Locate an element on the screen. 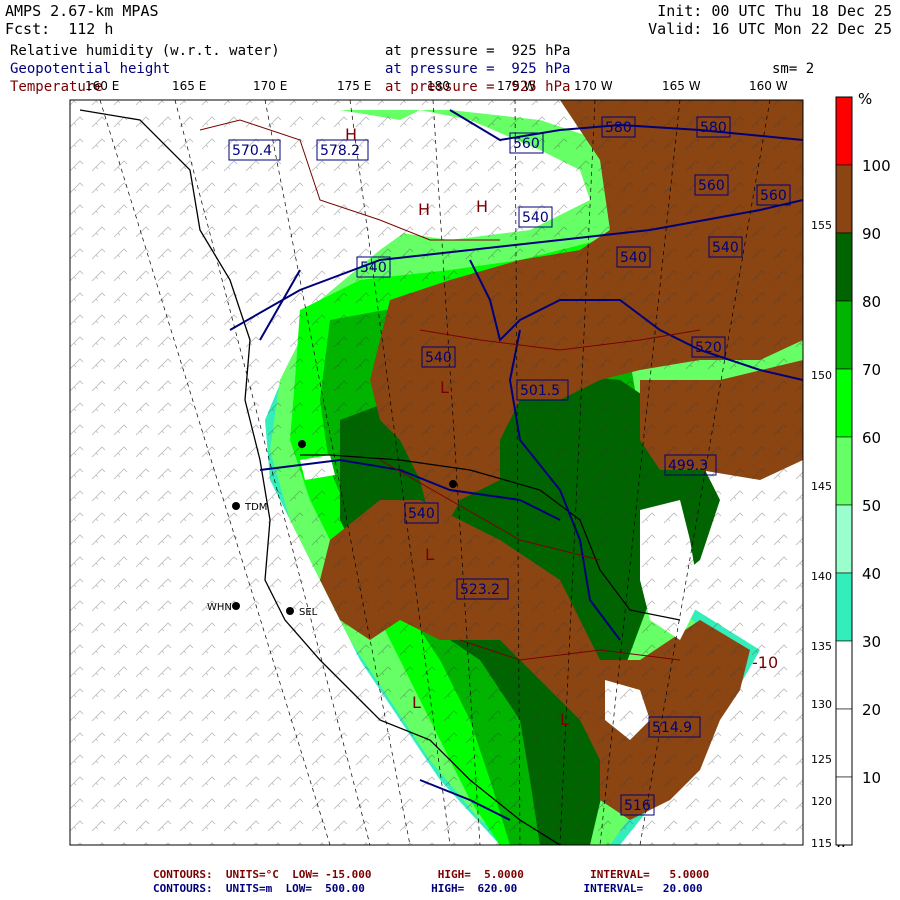  colorbar-label: 100 is located at coordinates (876, 166).